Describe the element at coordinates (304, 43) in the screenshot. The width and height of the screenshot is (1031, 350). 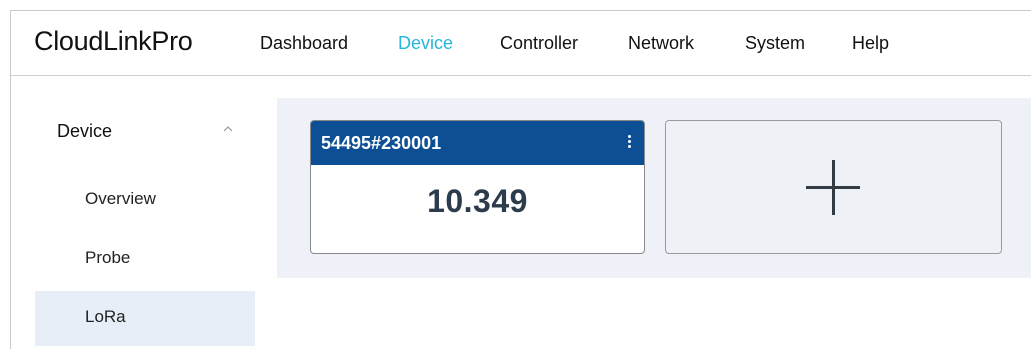
I see `nav-dashboard: Dashboard` at that location.